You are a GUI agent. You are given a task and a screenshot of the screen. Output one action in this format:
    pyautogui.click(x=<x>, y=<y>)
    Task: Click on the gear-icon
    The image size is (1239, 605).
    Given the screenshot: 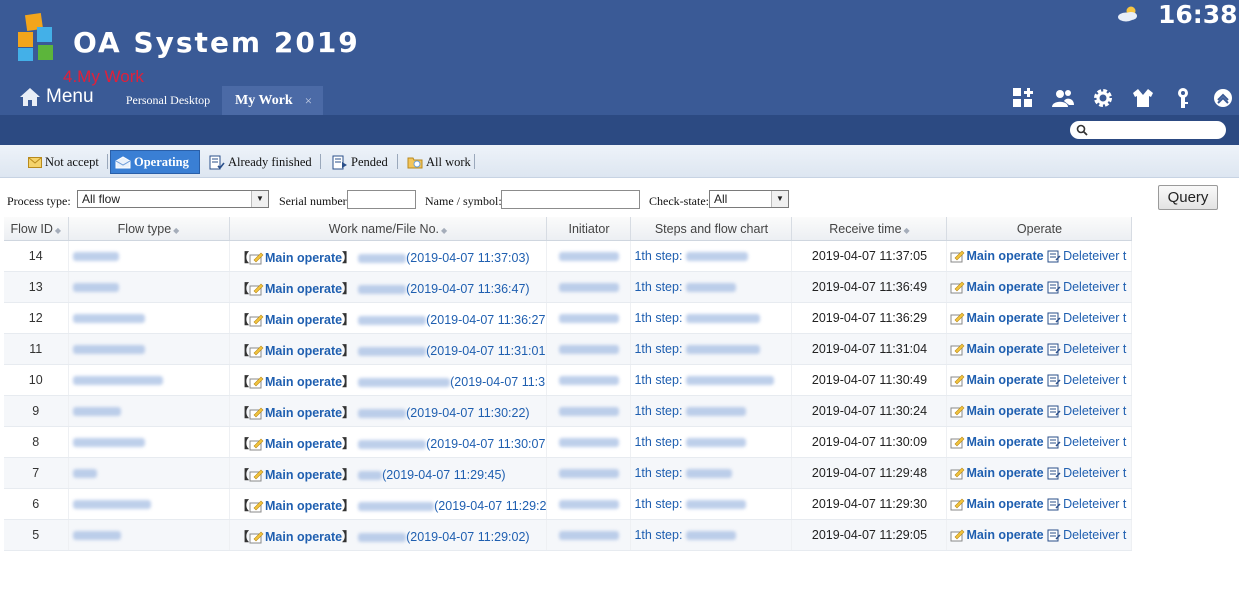 What is the action you would take?
    pyautogui.click(x=1103, y=98)
    